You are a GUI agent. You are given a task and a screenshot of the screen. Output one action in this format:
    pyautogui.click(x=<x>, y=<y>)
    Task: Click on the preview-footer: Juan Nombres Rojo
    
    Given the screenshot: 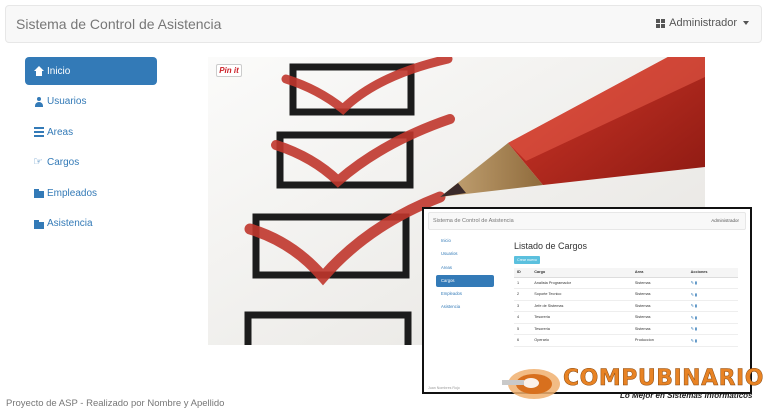 What is the action you would take?
    pyautogui.click(x=444, y=388)
    